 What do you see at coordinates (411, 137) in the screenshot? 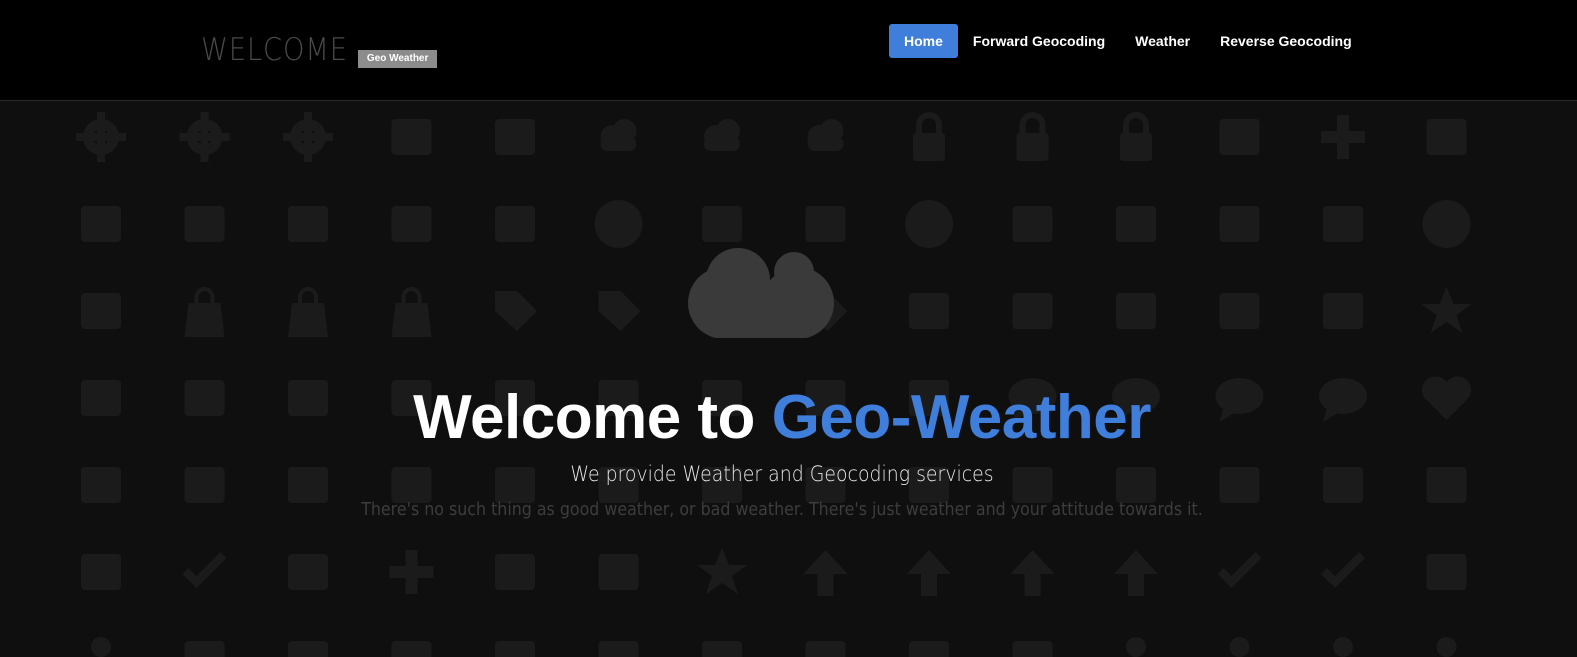
I see `gamepad-icon` at bounding box center [411, 137].